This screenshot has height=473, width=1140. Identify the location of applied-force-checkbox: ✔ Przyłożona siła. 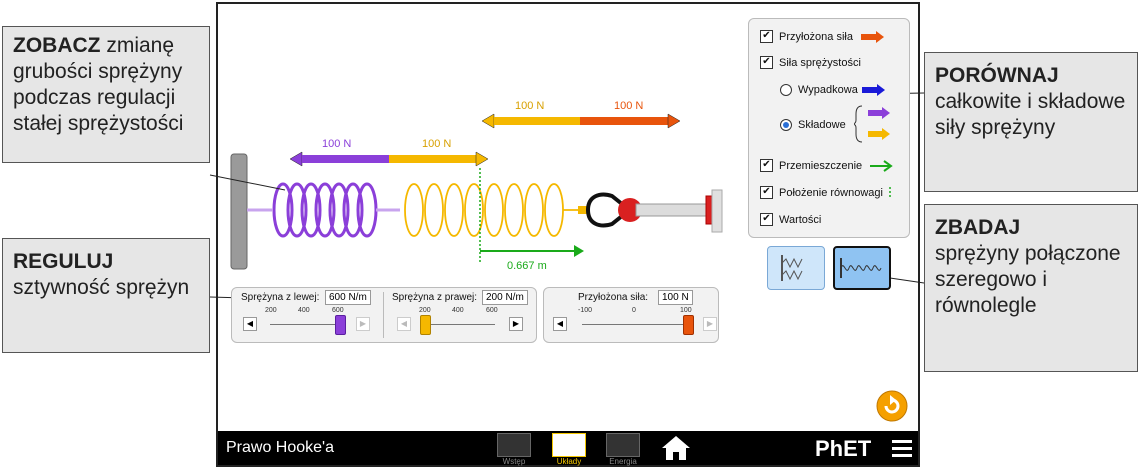
(822, 36).